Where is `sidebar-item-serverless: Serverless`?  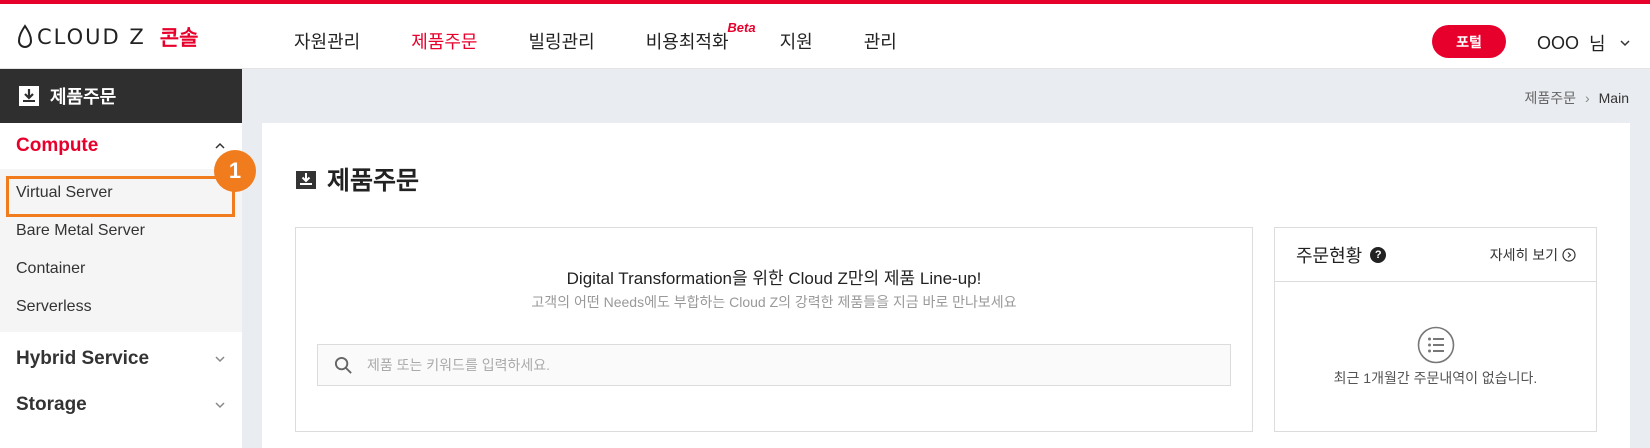
sidebar-item-serverless: Serverless is located at coordinates (121, 307).